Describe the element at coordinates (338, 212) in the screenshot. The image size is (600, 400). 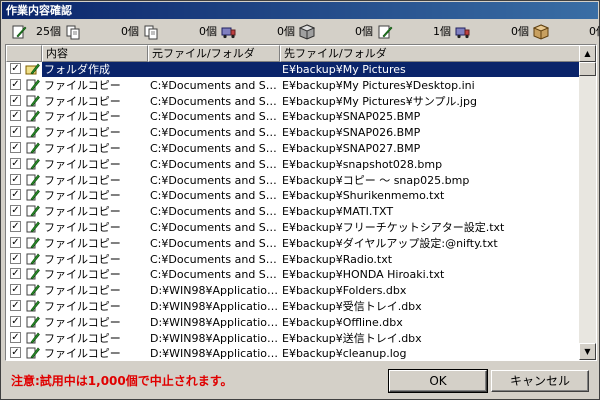
I see `row-dest: E¥backup¥MATI.TXT` at that location.